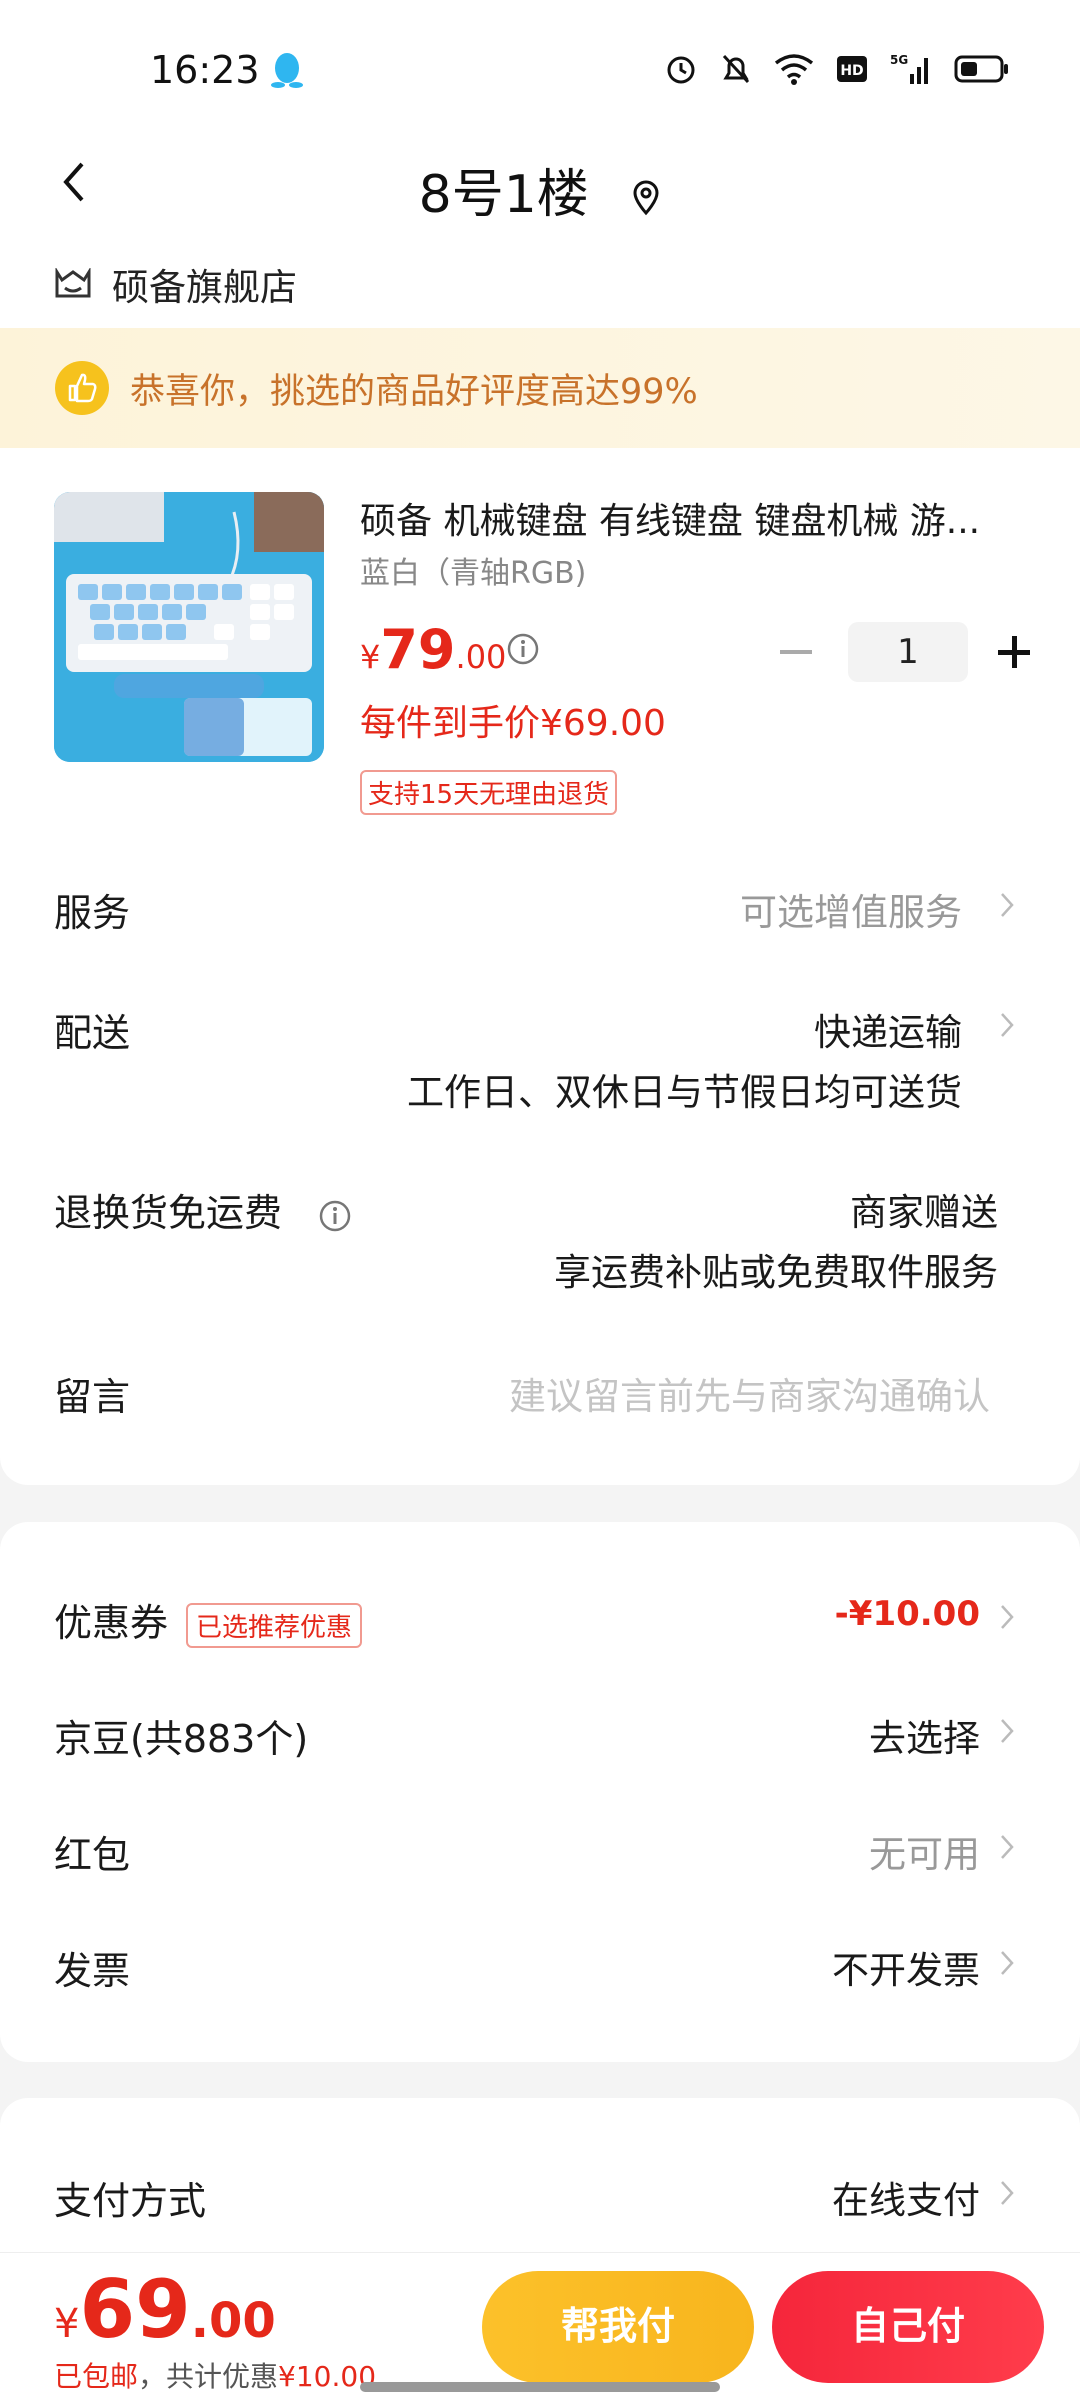 The image size is (1080, 2400). I want to click on praise-banner: 恭喜你，挑选的商品好评度高达99%, so click(540, 388).